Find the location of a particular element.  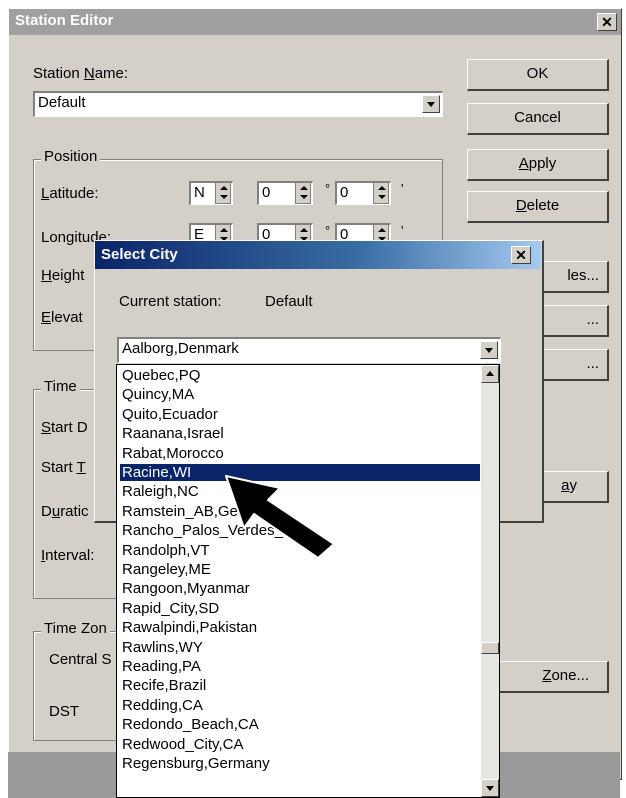

cancel-button: Cancel is located at coordinates (538, 119).